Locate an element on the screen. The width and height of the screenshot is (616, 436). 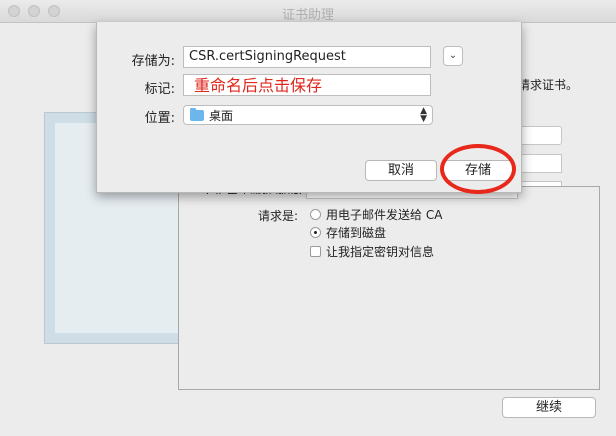
option-save-disk: 存储到磁盘 is located at coordinates (348, 232).